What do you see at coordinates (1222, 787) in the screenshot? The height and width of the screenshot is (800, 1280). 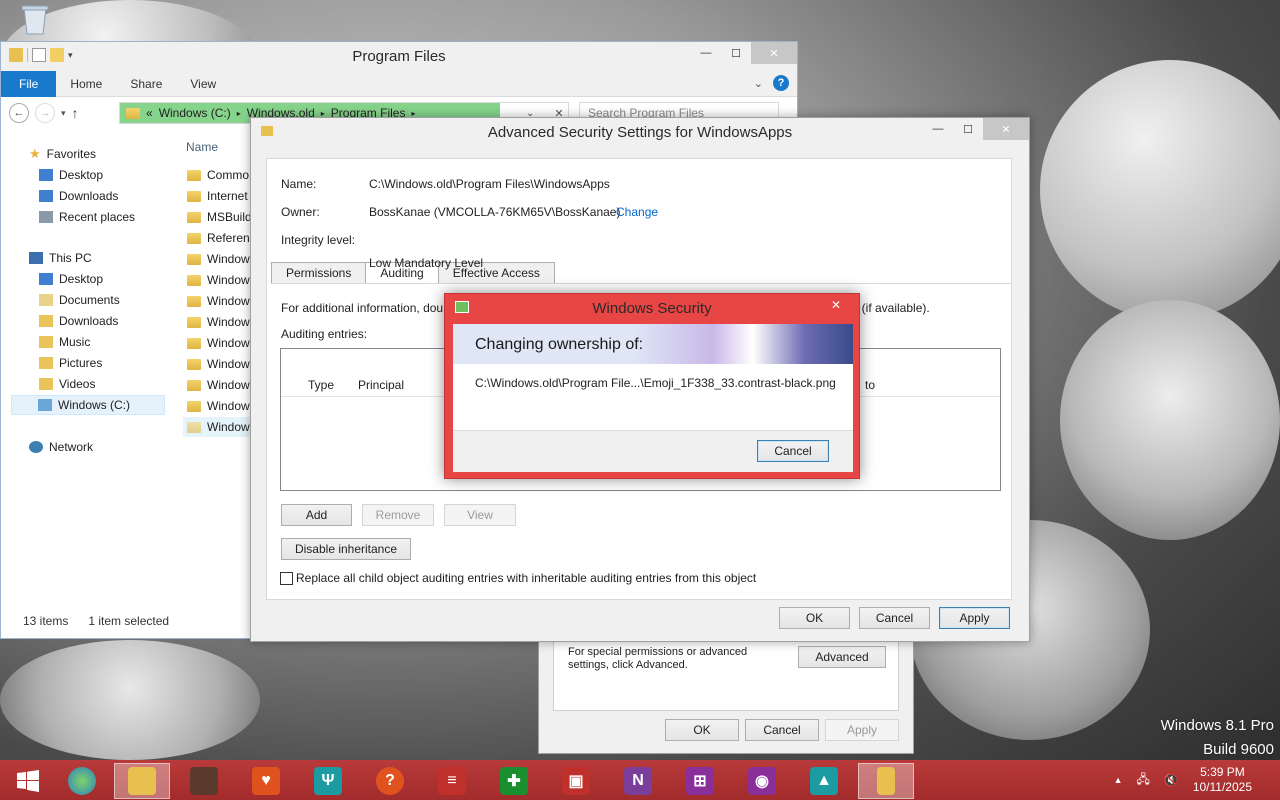 I see `clock-date: 10/11/2025` at bounding box center [1222, 787].